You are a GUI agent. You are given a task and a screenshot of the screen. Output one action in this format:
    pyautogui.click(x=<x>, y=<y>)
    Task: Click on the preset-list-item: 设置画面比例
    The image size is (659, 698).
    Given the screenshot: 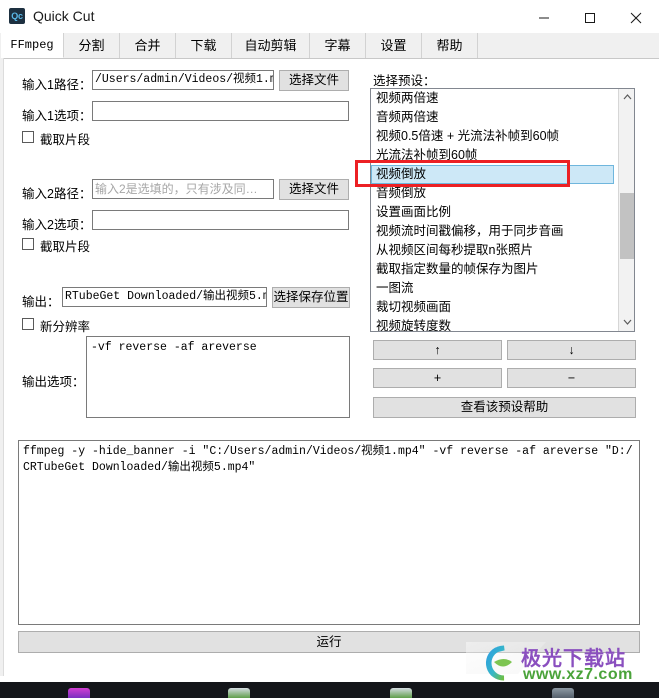 What is the action you would take?
    pyautogui.click(x=492, y=212)
    